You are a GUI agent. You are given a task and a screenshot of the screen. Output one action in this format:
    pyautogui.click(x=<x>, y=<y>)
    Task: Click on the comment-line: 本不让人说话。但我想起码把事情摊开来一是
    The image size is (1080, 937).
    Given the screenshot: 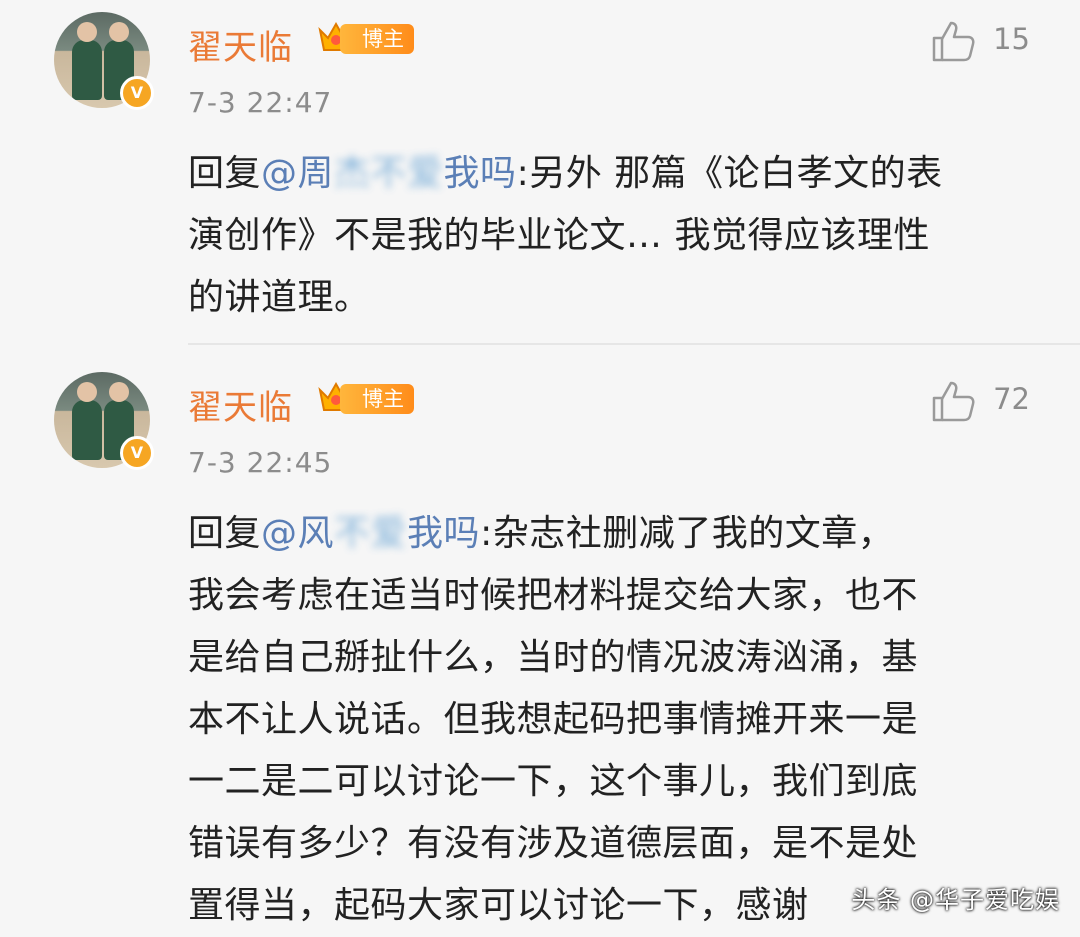 What is the action you would take?
    pyautogui.click(x=553, y=719)
    